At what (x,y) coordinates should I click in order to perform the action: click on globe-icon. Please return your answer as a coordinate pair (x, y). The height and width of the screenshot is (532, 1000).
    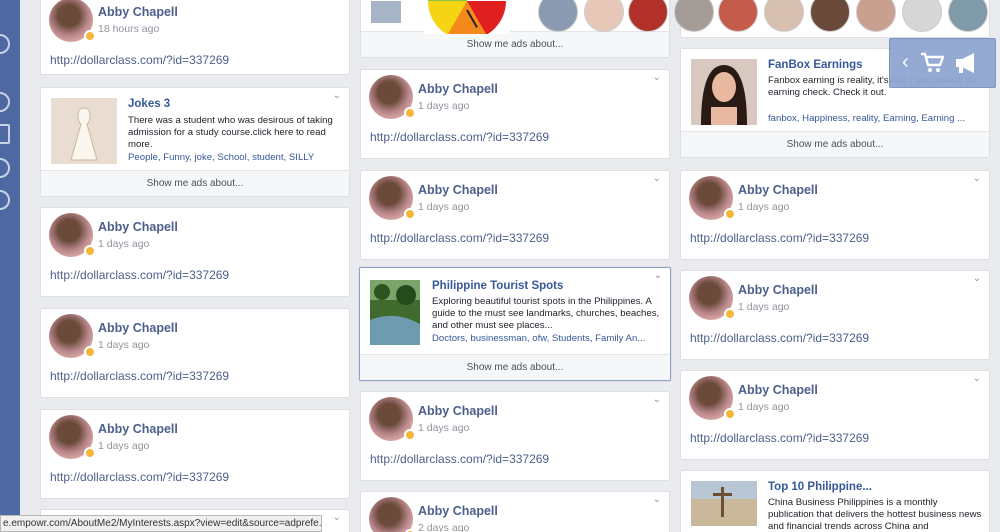
    Looking at the image, I should click on (5, 102).